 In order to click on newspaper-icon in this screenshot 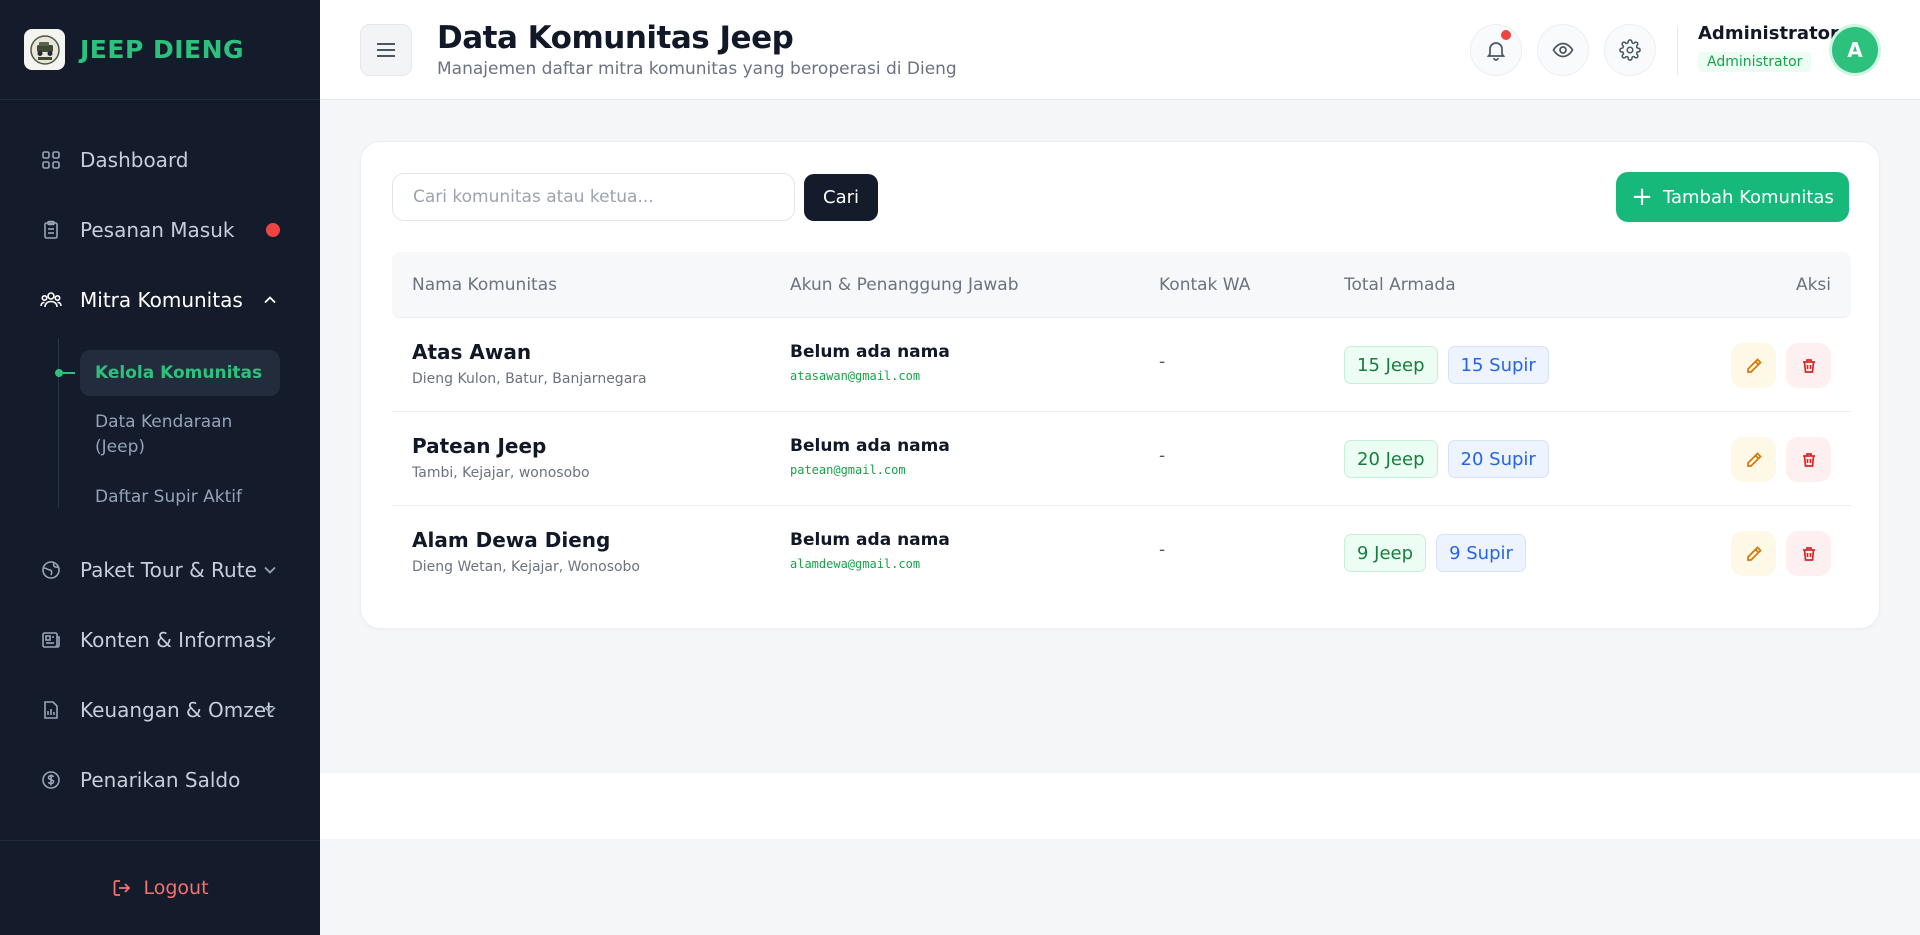, I will do `click(51, 640)`.